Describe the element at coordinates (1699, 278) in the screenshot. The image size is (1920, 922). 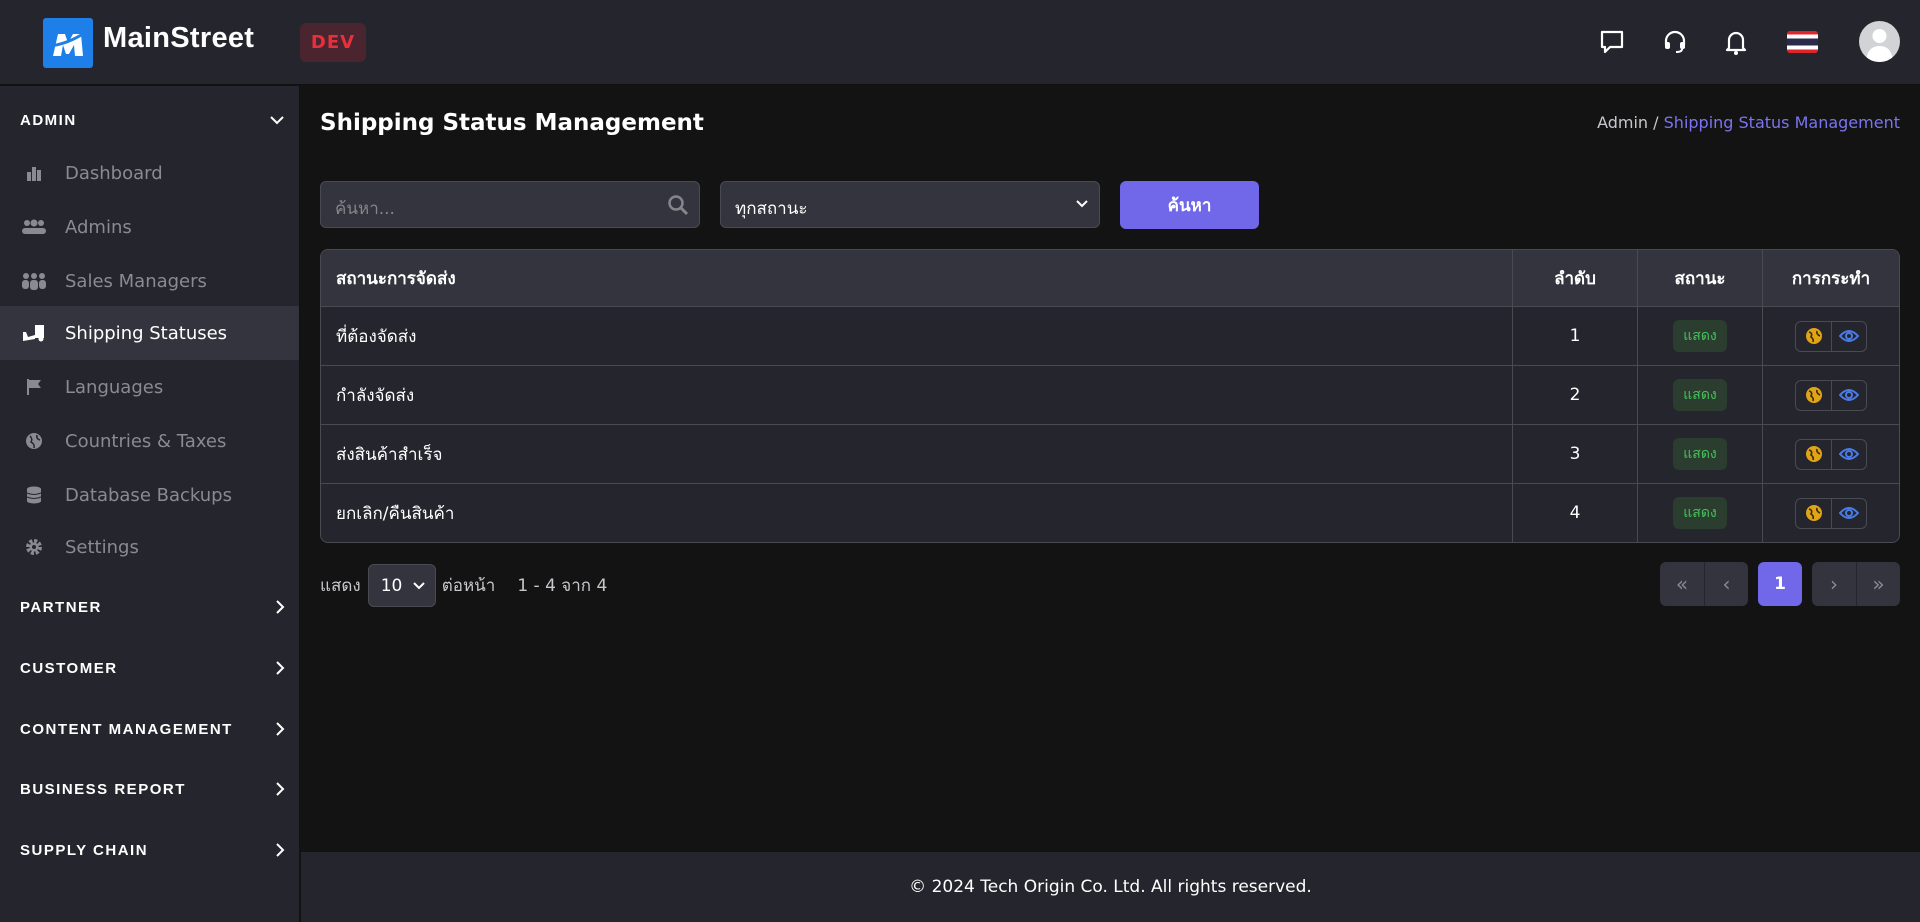
I see `column-header-status: สถานะ` at that location.